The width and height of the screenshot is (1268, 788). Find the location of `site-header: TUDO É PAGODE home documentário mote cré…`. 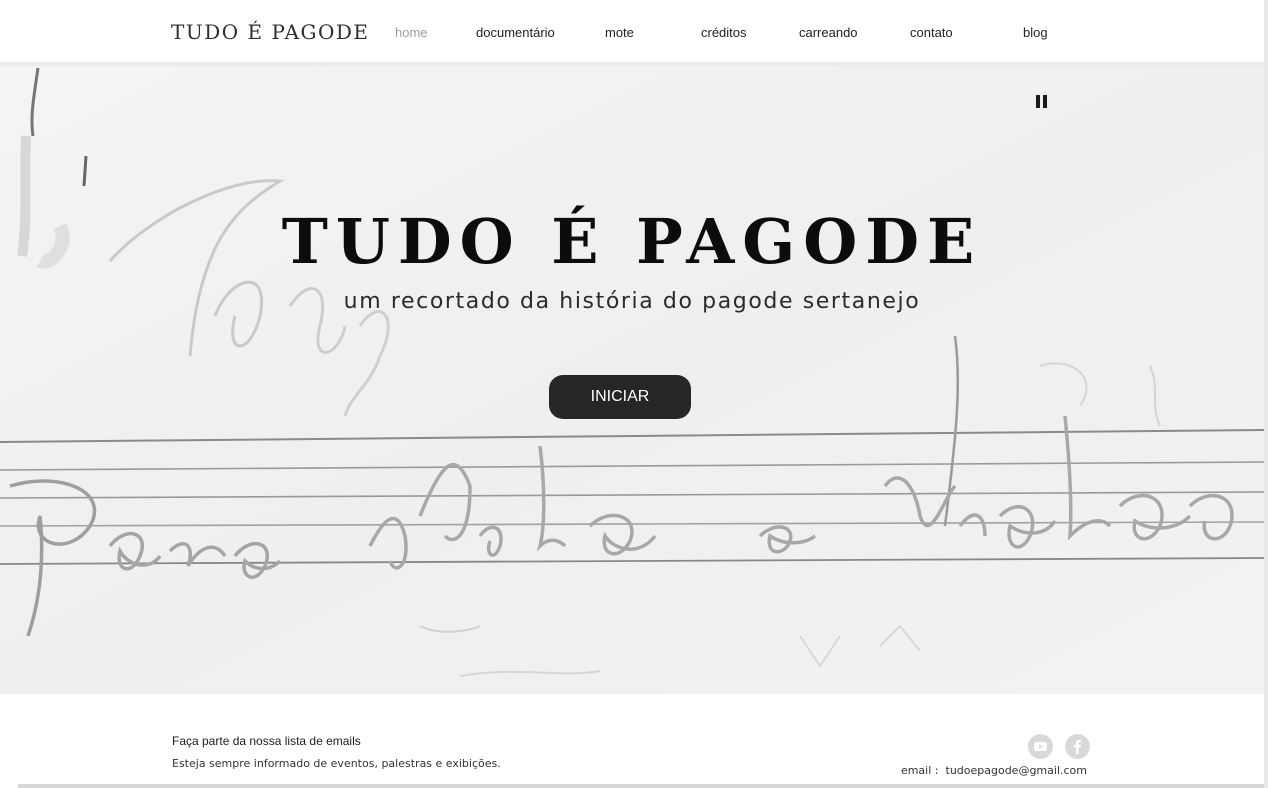

site-header: TUDO É PAGODE home documentário mote cré… is located at coordinates (634, 31).